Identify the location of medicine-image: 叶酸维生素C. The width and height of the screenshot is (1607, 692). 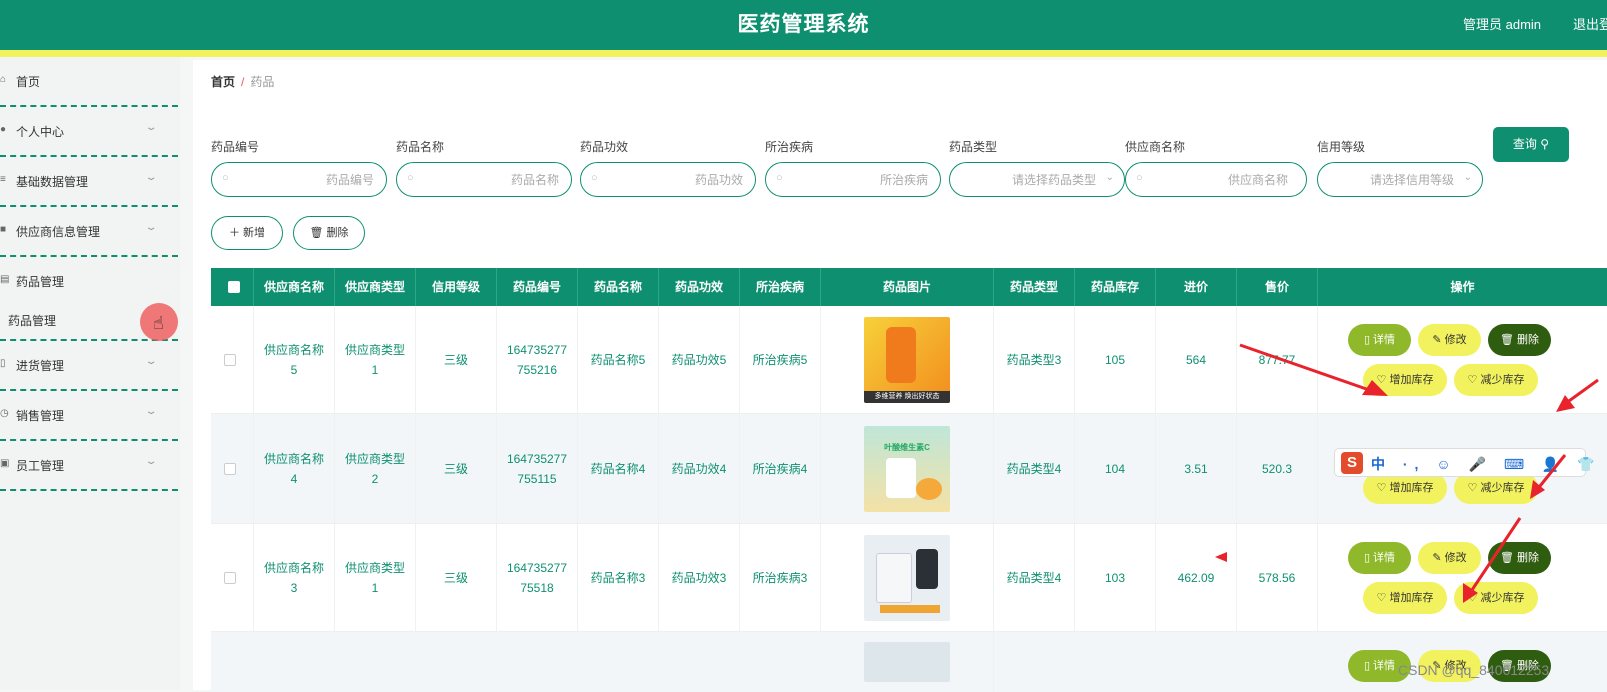
(907, 468).